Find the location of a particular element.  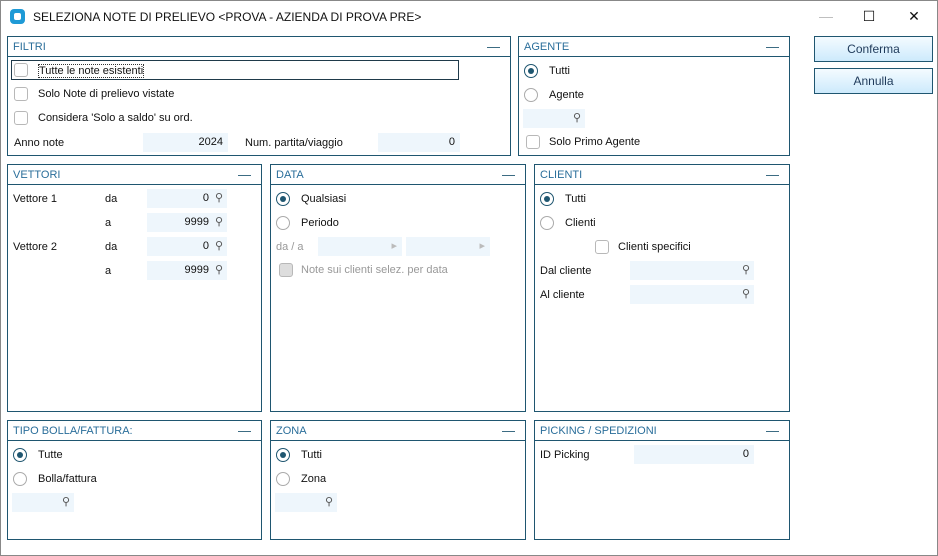

year-input: 2024 is located at coordinates (185, 142).